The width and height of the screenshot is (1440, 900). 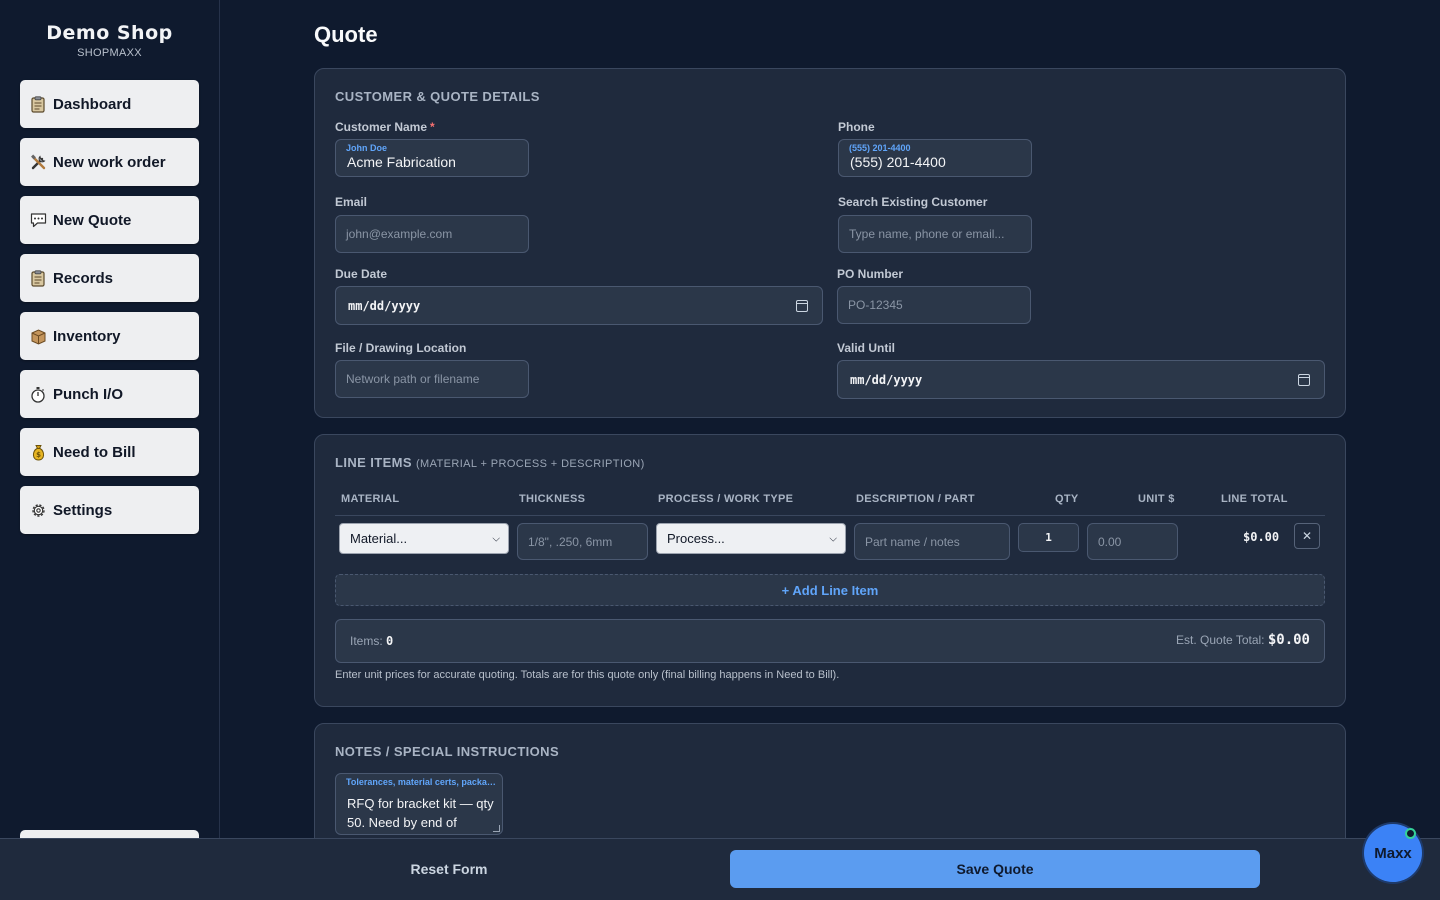 I want to click on po-number-label: PO Number, so click(x=870, y=274).